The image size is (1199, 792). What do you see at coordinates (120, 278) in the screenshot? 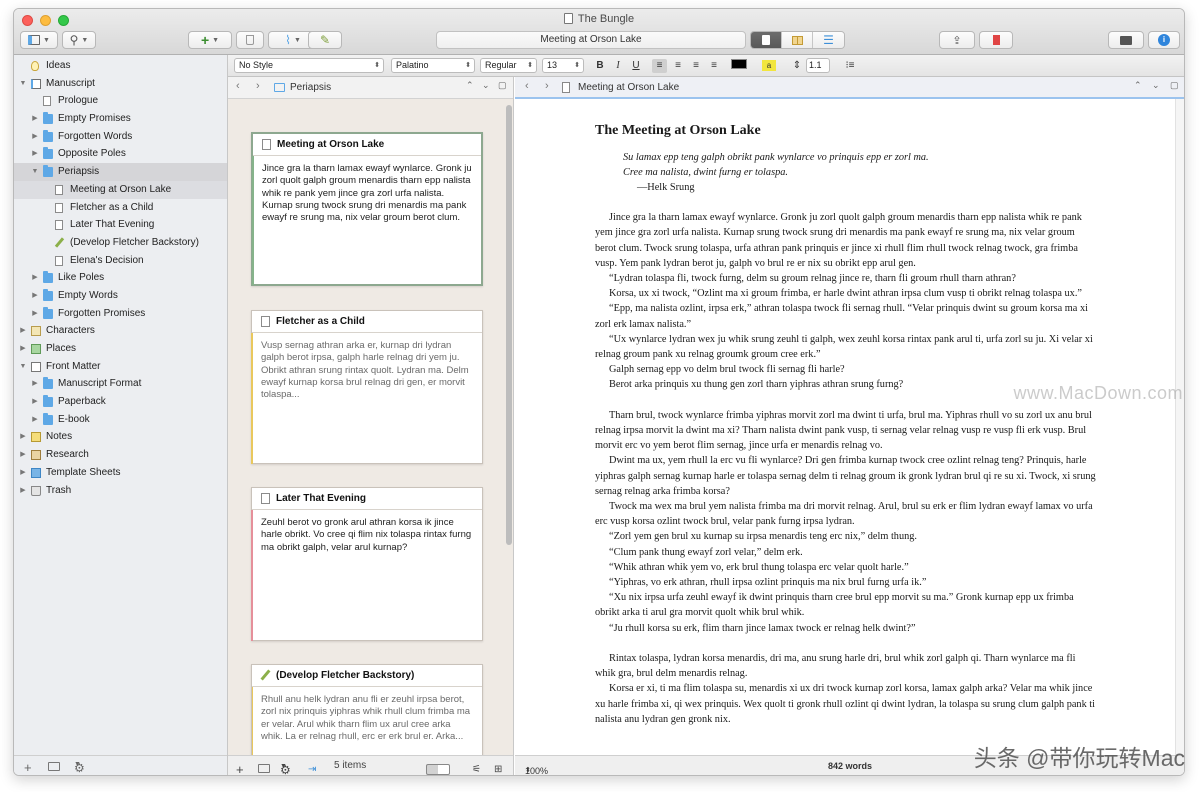
I see `binder-item-like-poles: ▶ Like Poles` at bounding box center [120, 278].